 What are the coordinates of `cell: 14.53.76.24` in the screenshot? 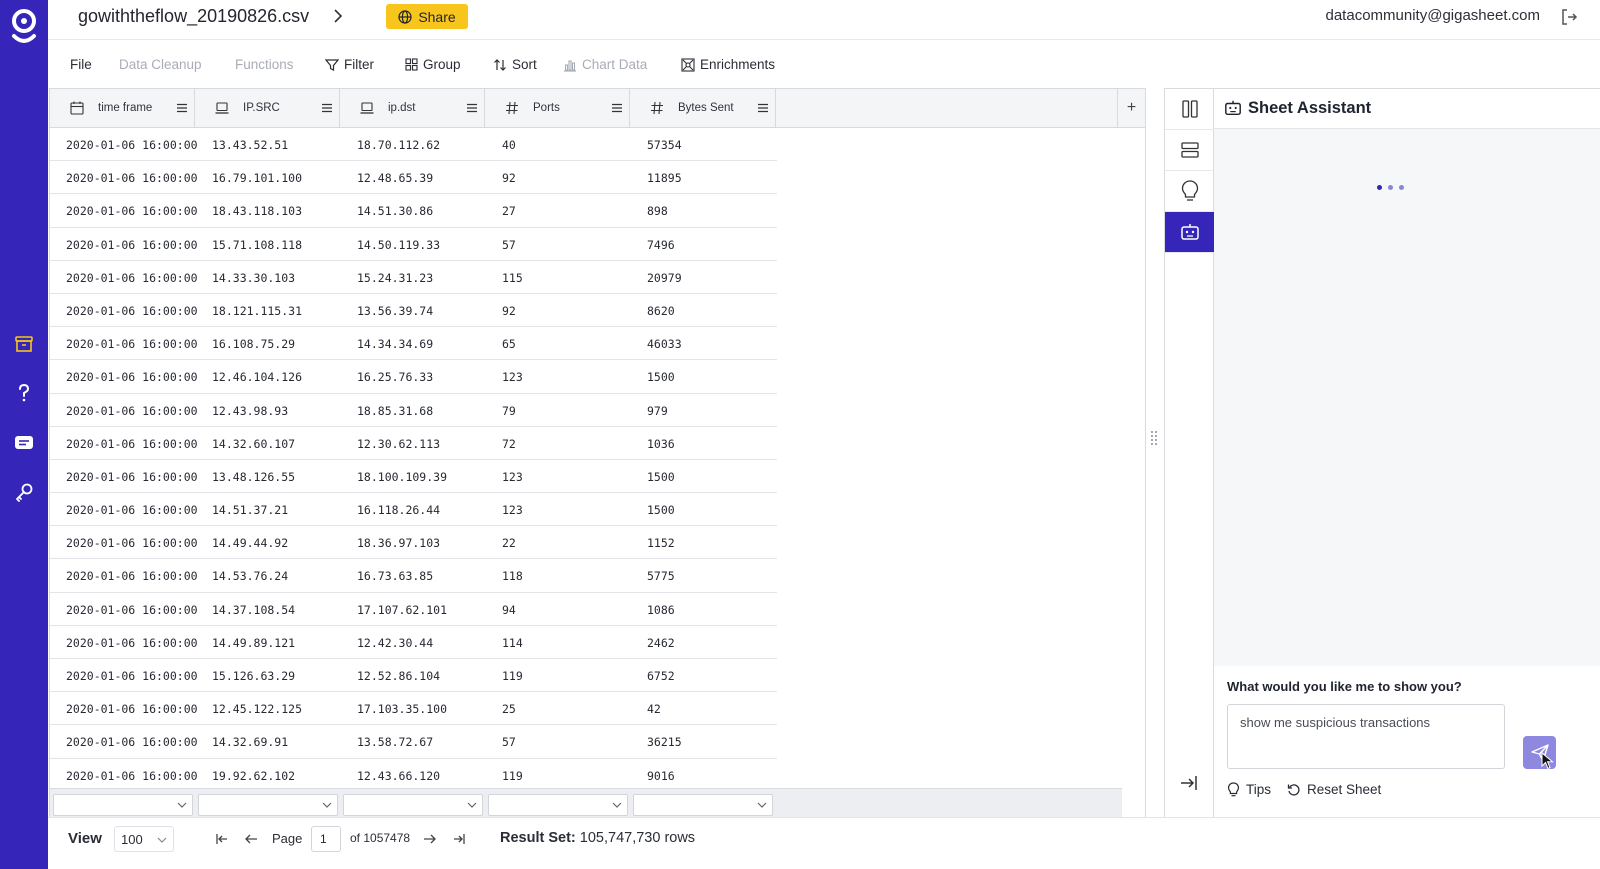 It's located at (250, 576).